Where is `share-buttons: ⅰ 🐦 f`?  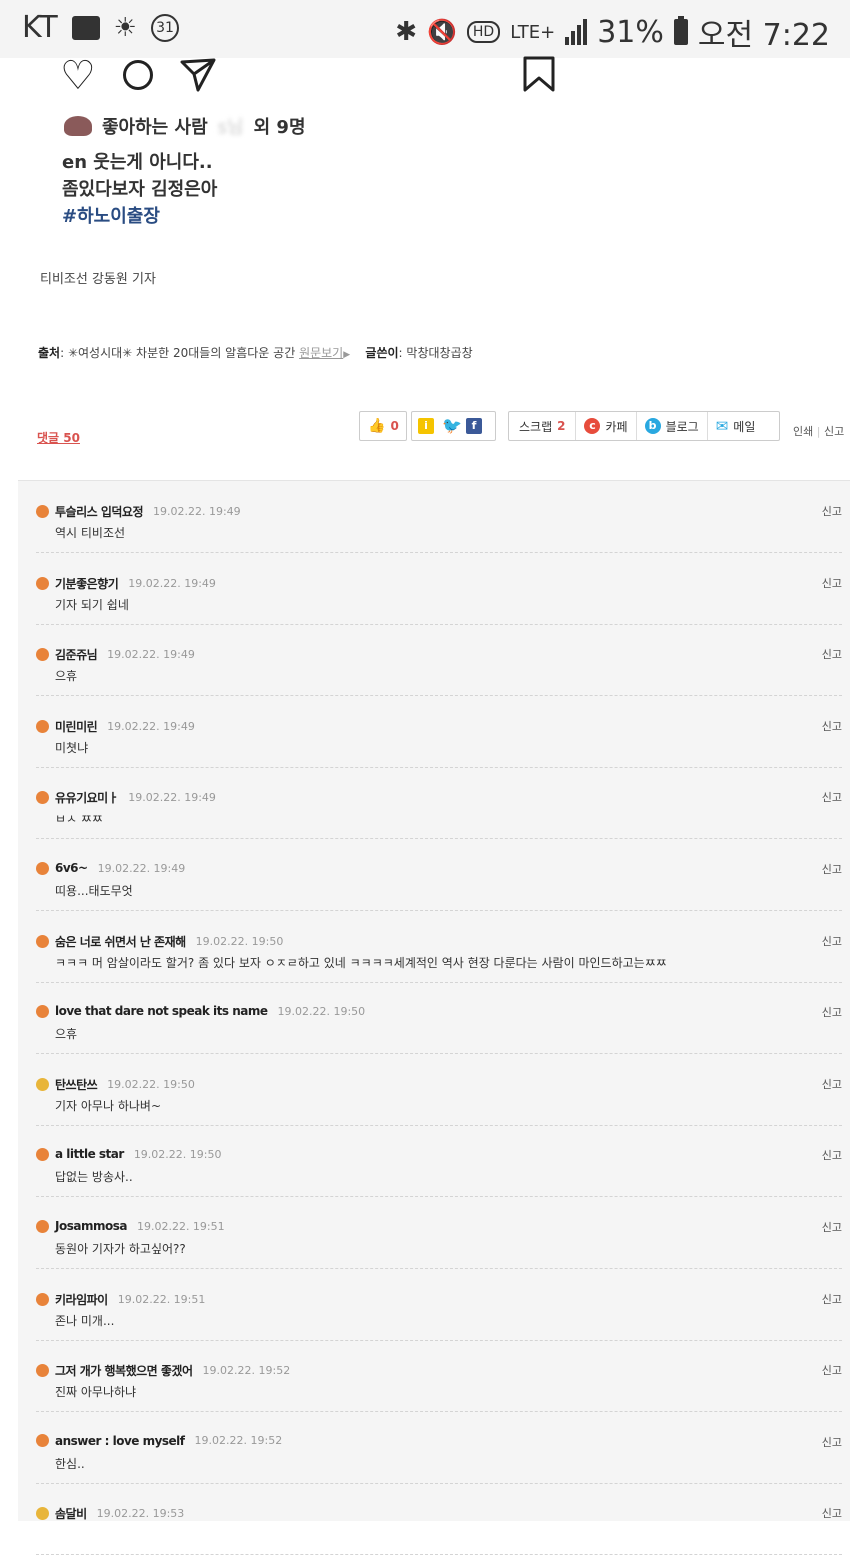
share-buttons: ⅰ 🐦 f is located at coordinates (453, 426).